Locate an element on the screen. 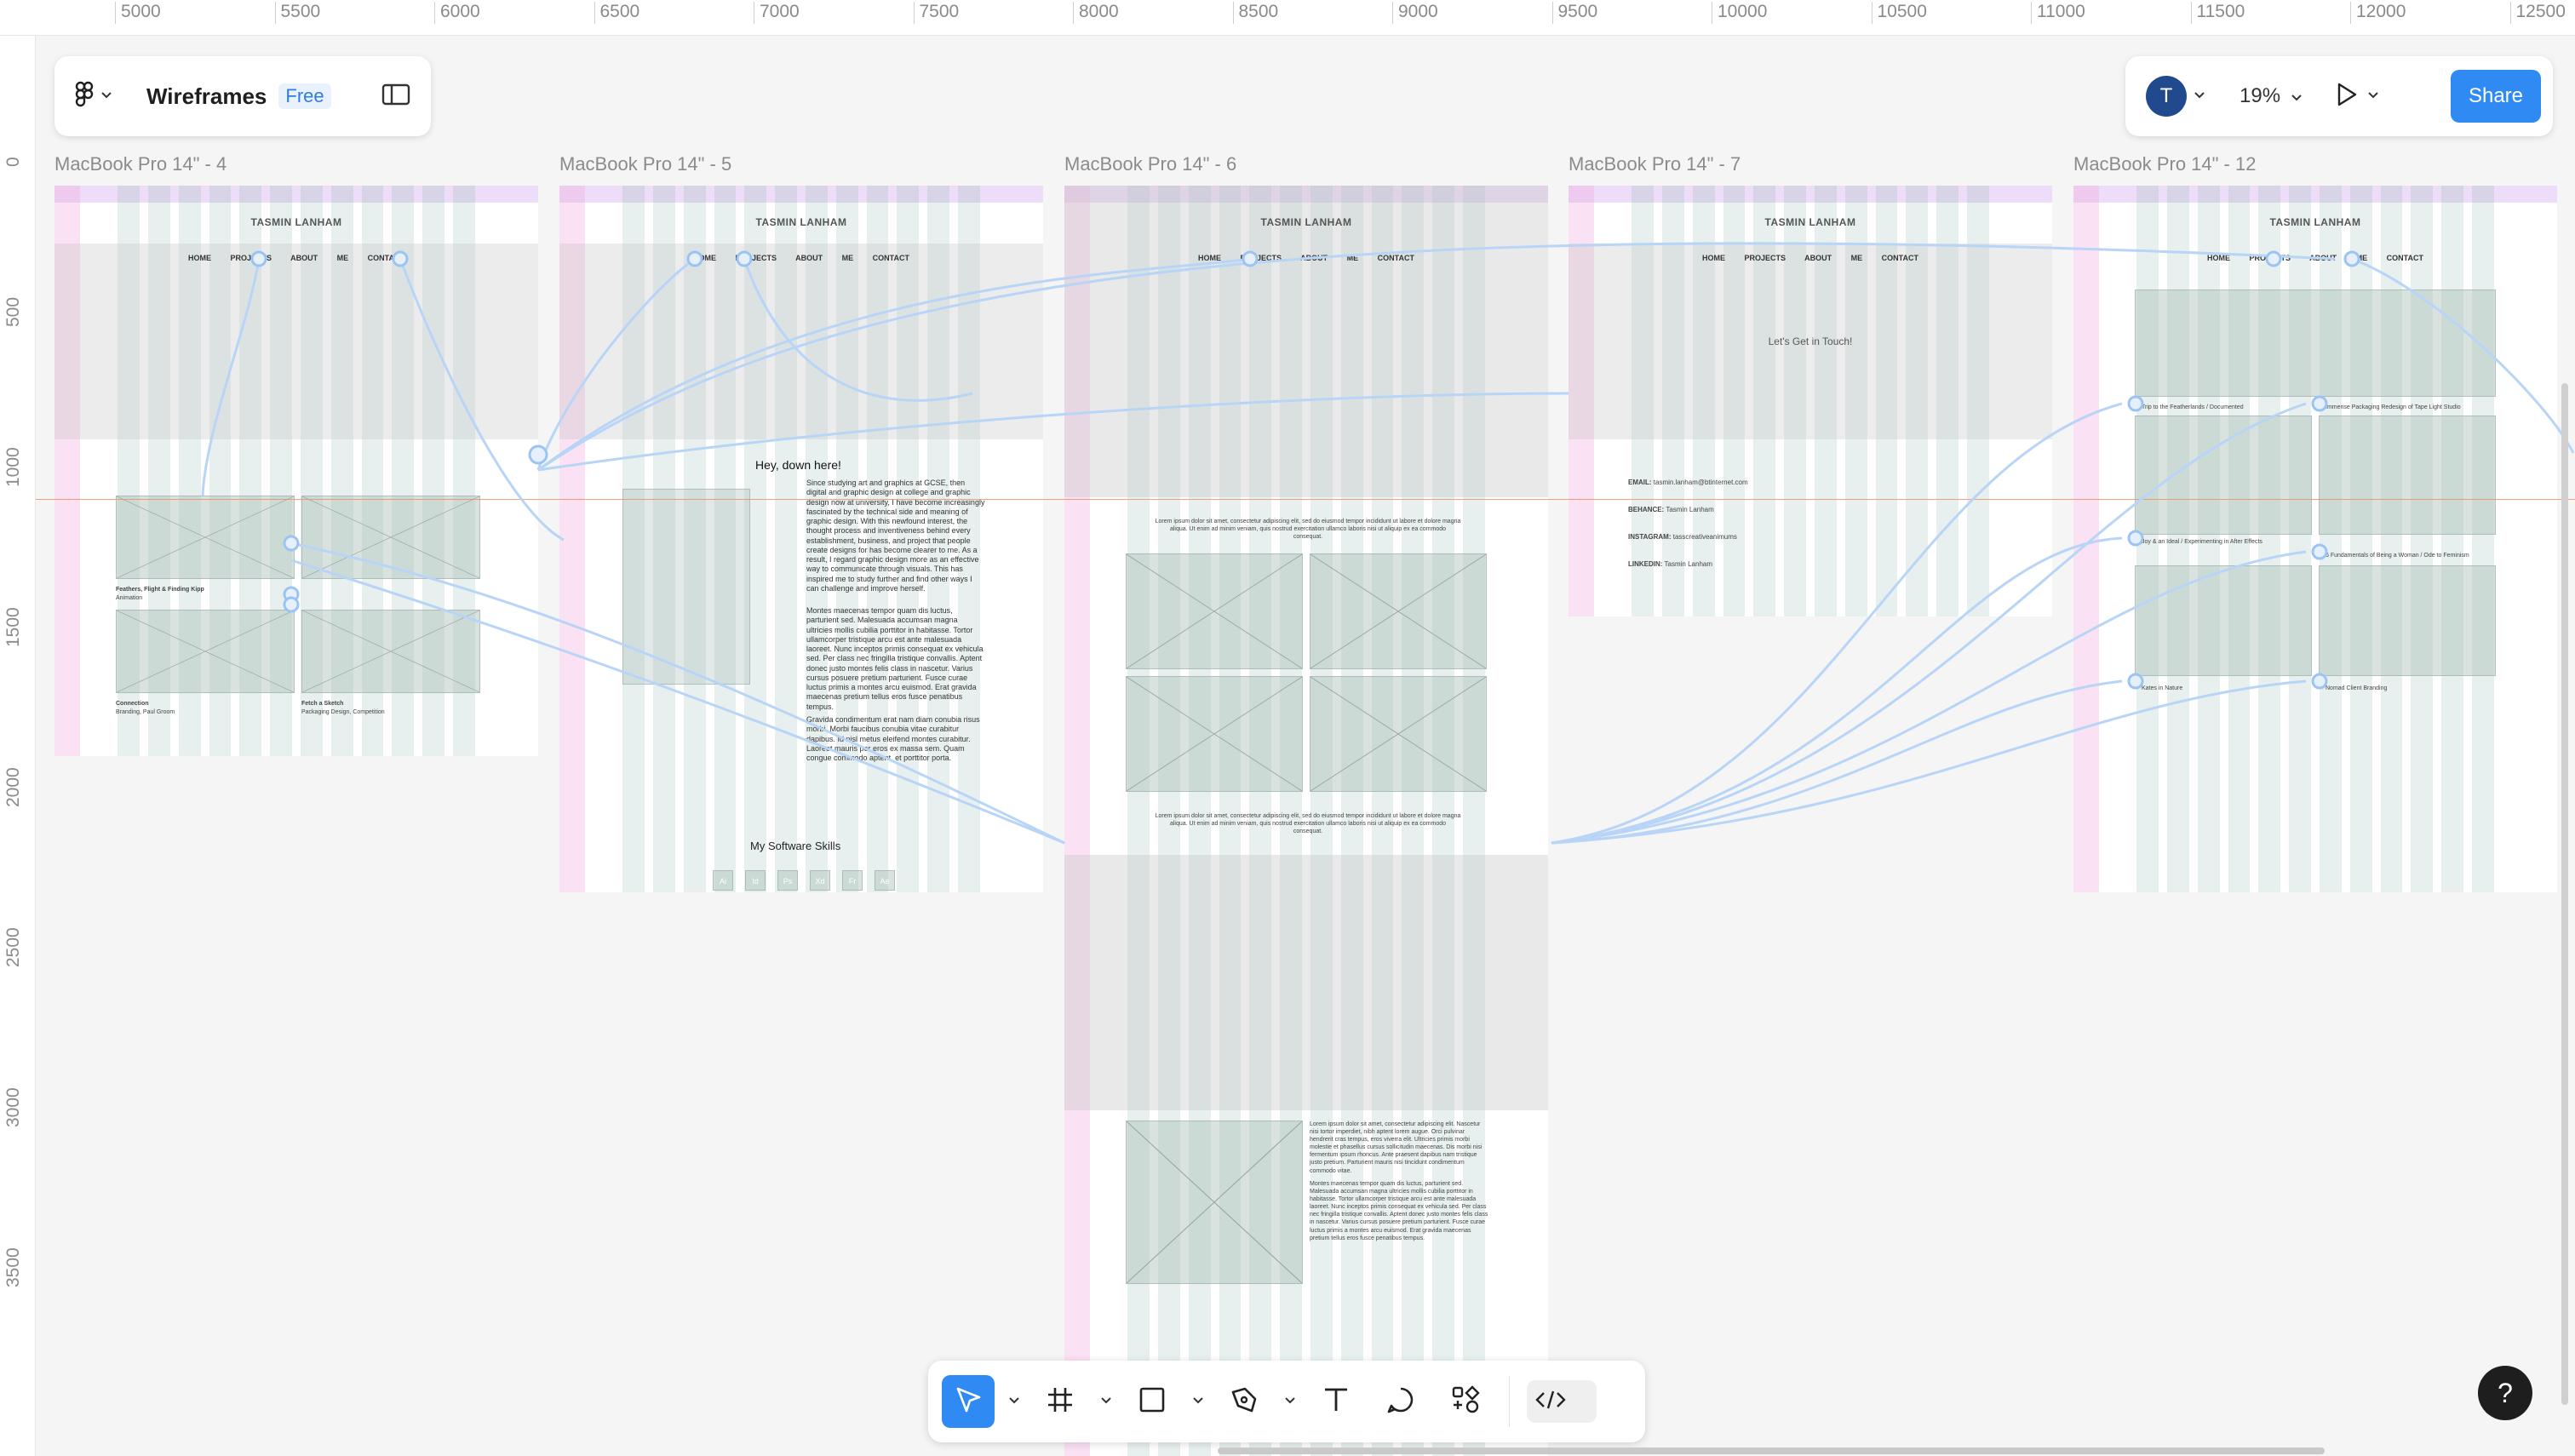  frame-tool-button is located at coordinates (1060, 1402).